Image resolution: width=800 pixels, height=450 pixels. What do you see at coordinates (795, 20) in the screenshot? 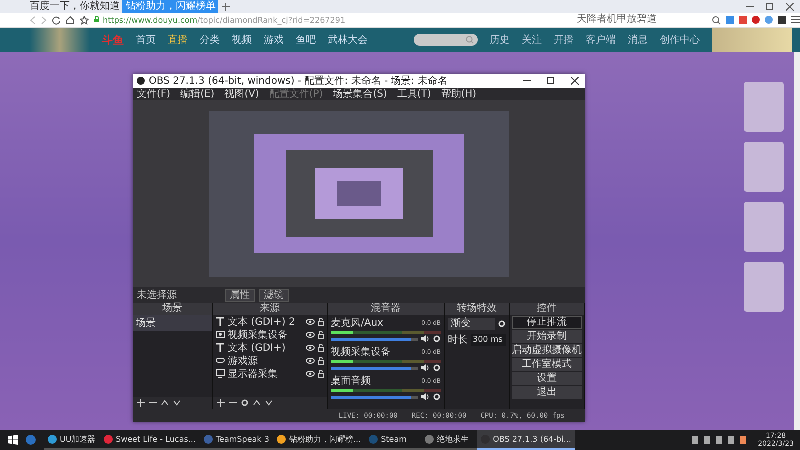
I see `menu-icon` at bounding box center [795, 20].